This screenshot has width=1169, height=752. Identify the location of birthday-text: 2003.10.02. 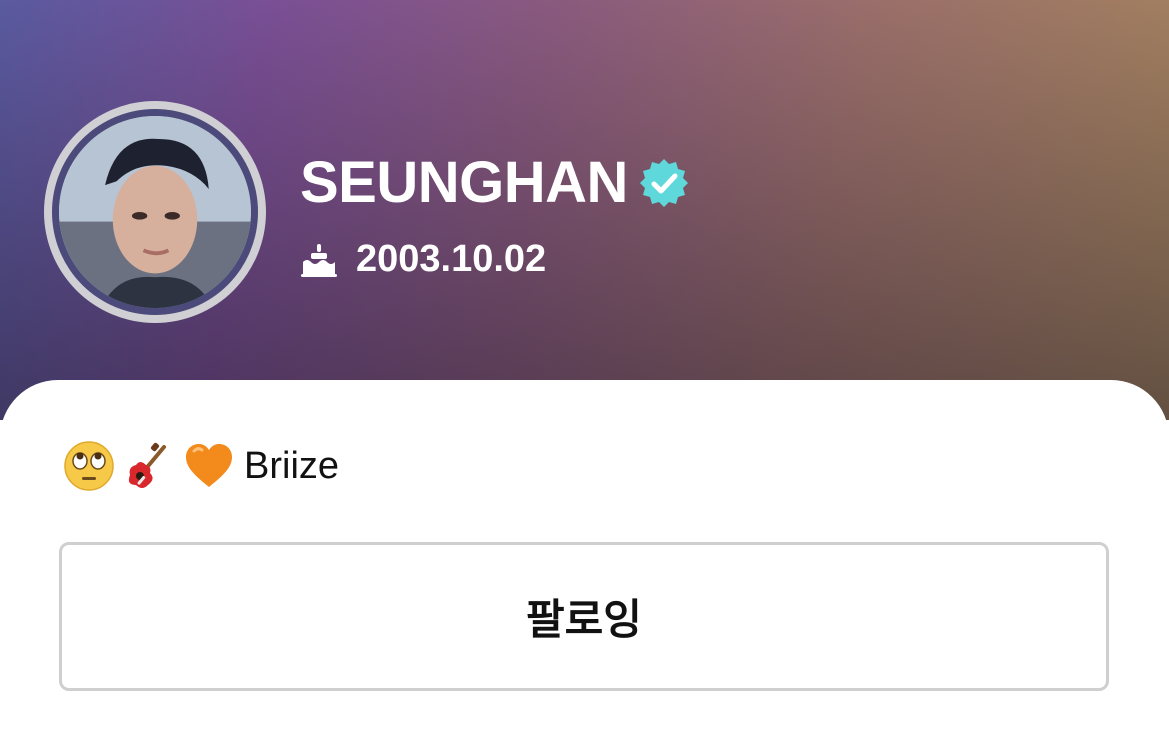
(451, 259).